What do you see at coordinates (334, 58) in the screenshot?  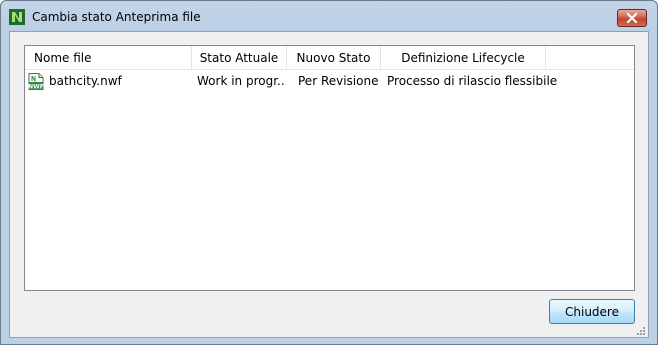 I see `column-header-new-state: Nuovo Stato` at bounding box center [334, 58].